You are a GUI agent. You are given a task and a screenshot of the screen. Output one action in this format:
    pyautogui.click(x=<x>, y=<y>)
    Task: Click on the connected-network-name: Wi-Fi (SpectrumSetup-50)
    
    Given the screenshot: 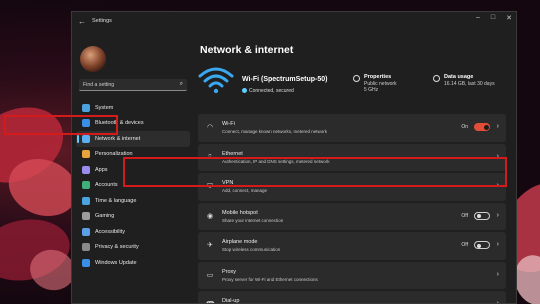 What is the action you would take?
    pyautogui.click(x=285, y=79)
    